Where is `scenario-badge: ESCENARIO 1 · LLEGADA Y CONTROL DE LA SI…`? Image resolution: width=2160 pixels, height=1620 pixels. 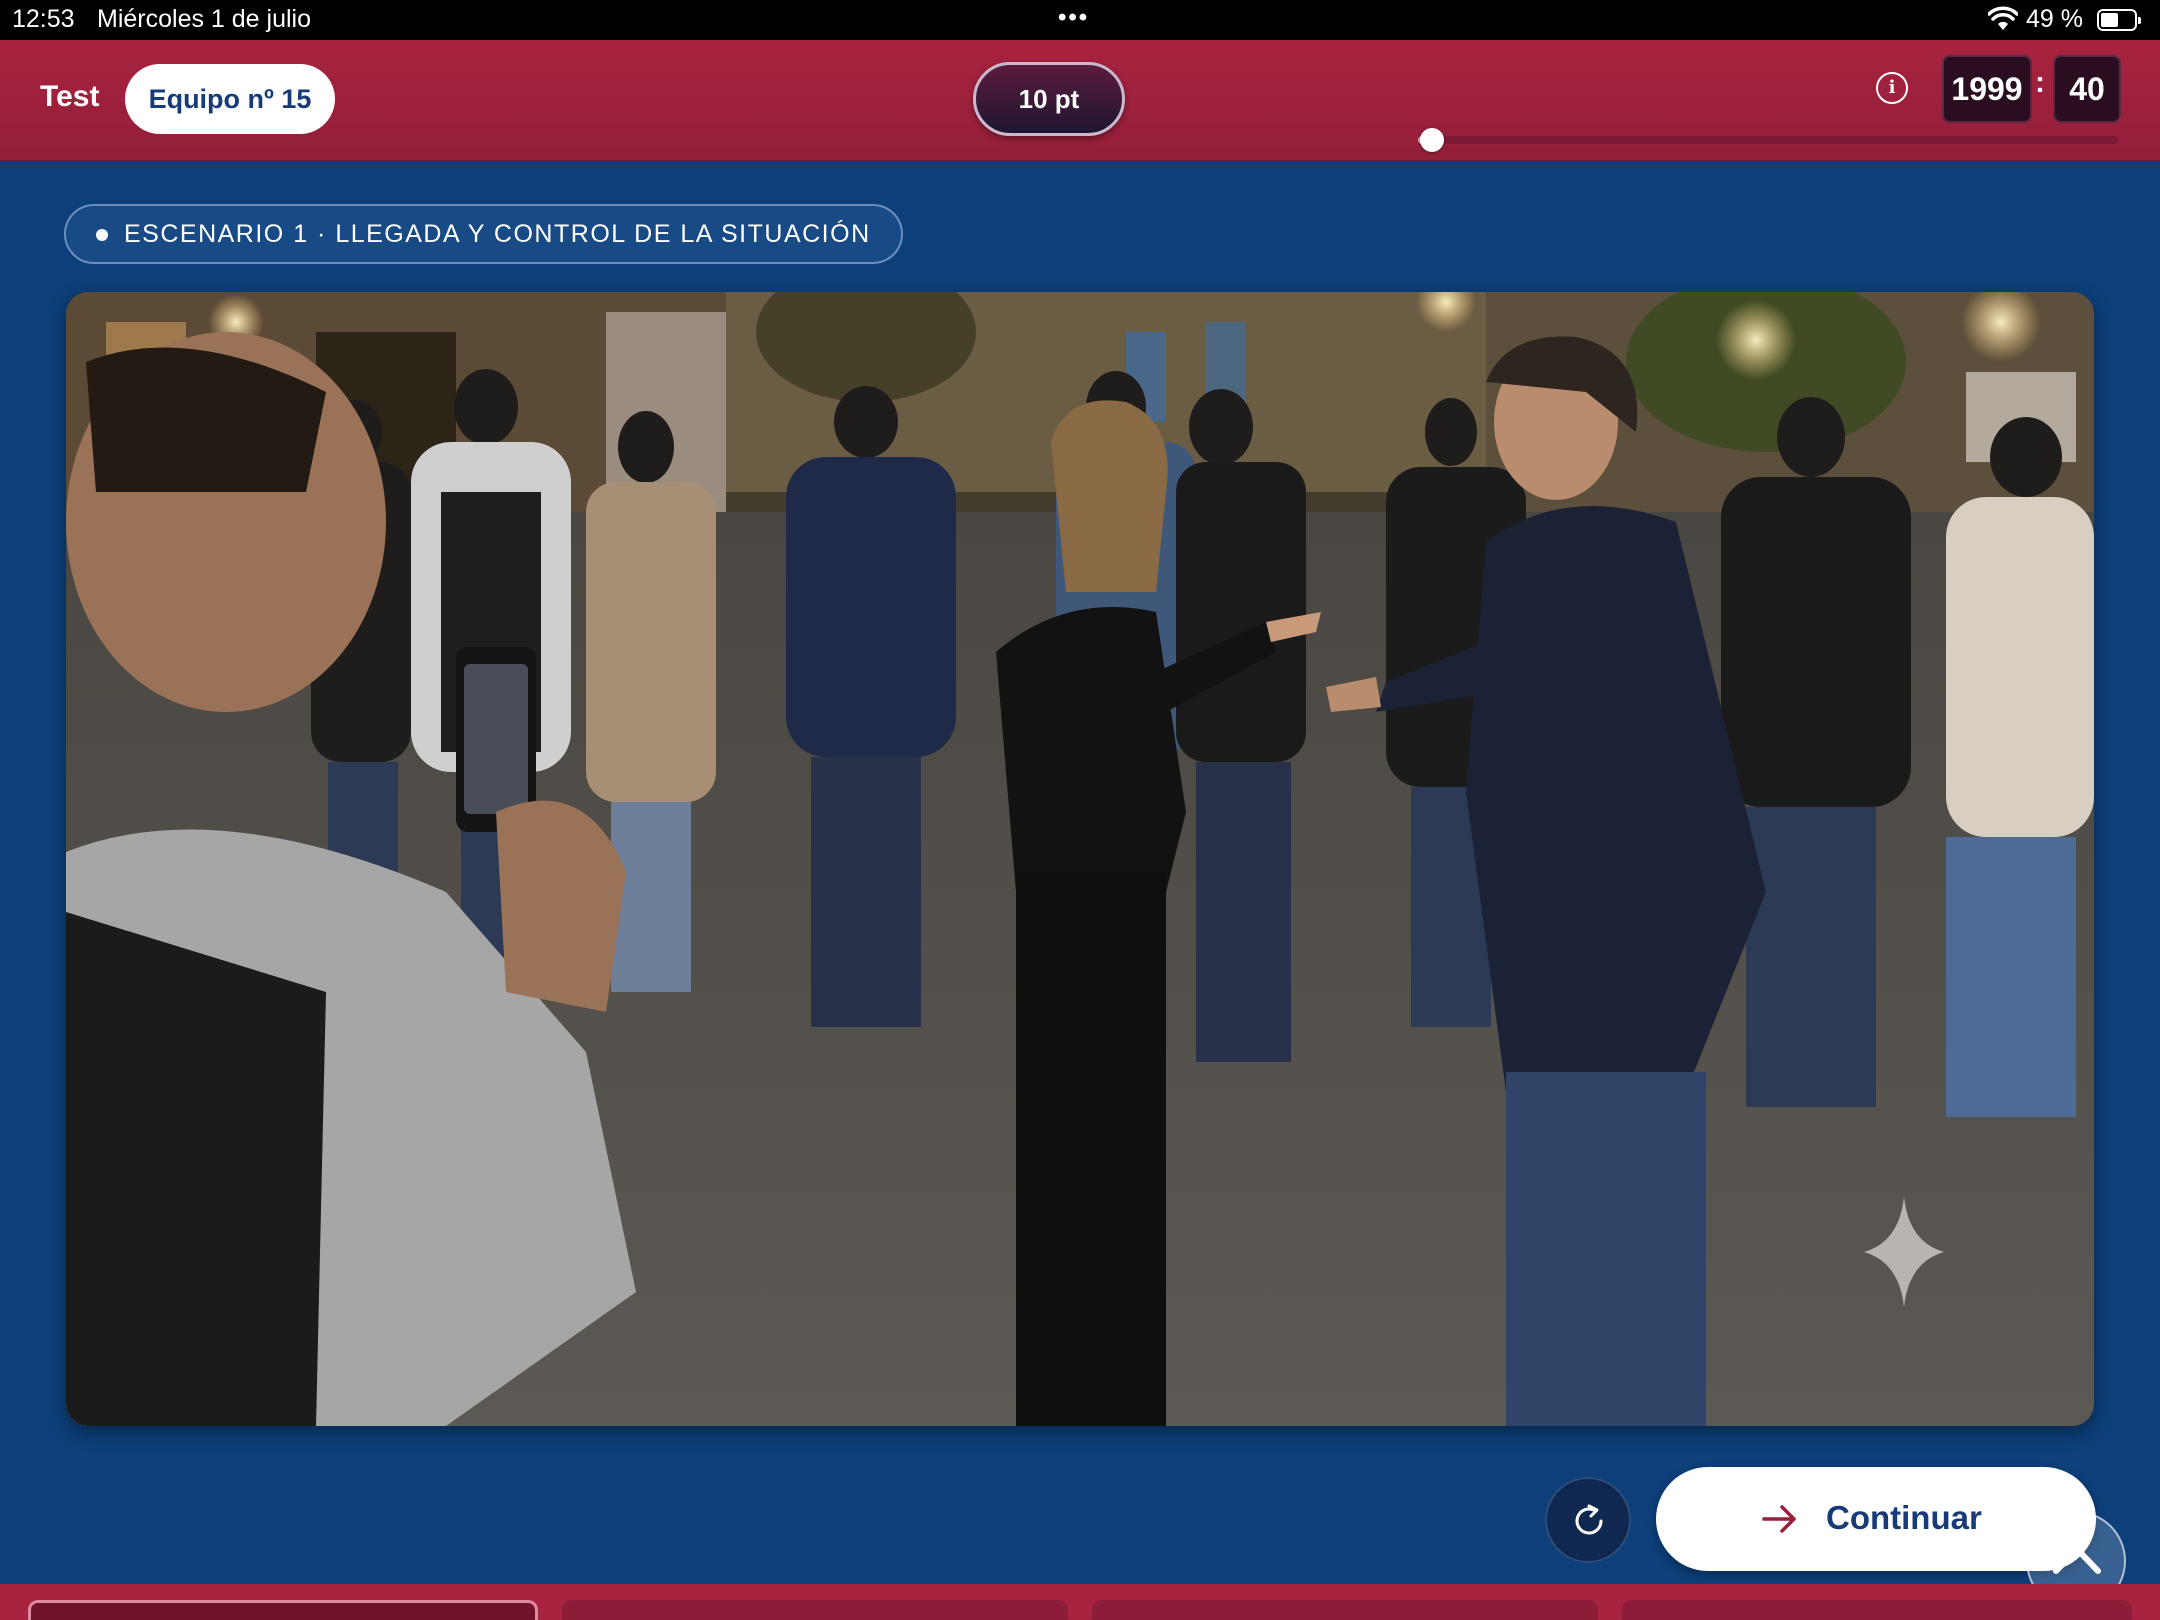 scenario-badge: ESCENARIO 1 · LLEGADA Y CONTROL DE LA SI… is located at coordinates (483, 234).